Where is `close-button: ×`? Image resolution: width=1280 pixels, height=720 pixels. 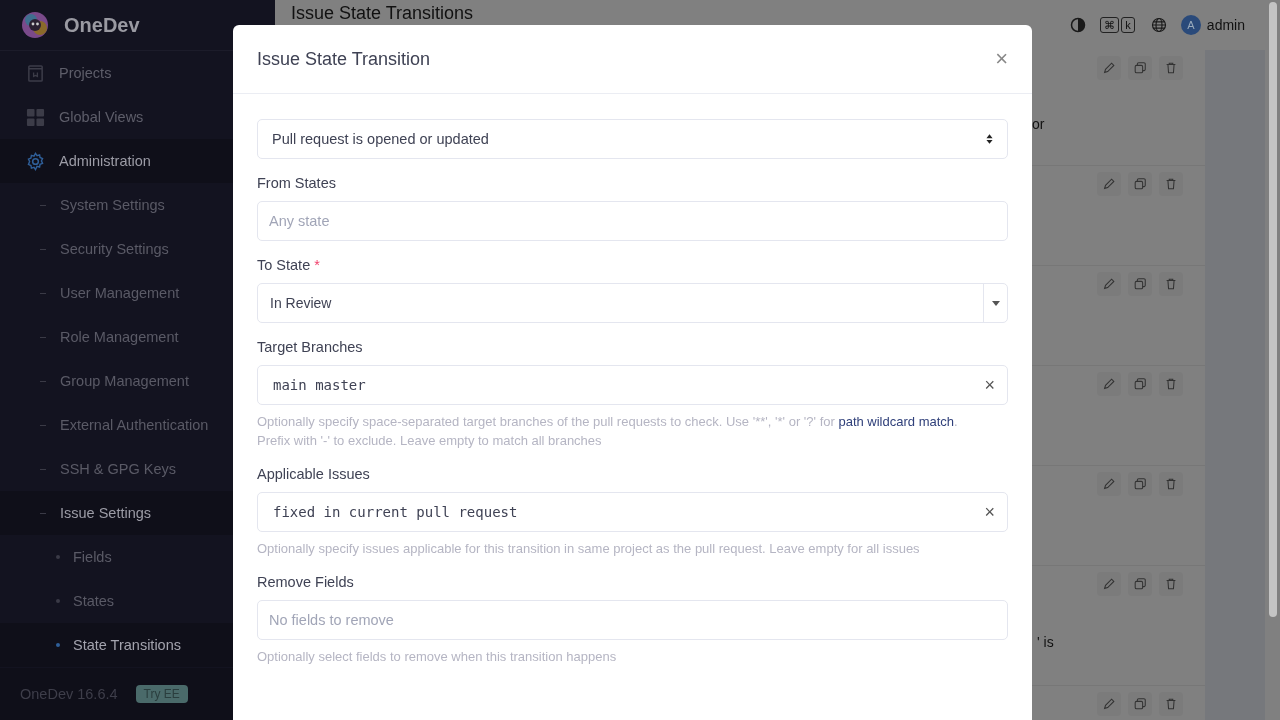
close-button: × is located at coordinates (1001, 59).